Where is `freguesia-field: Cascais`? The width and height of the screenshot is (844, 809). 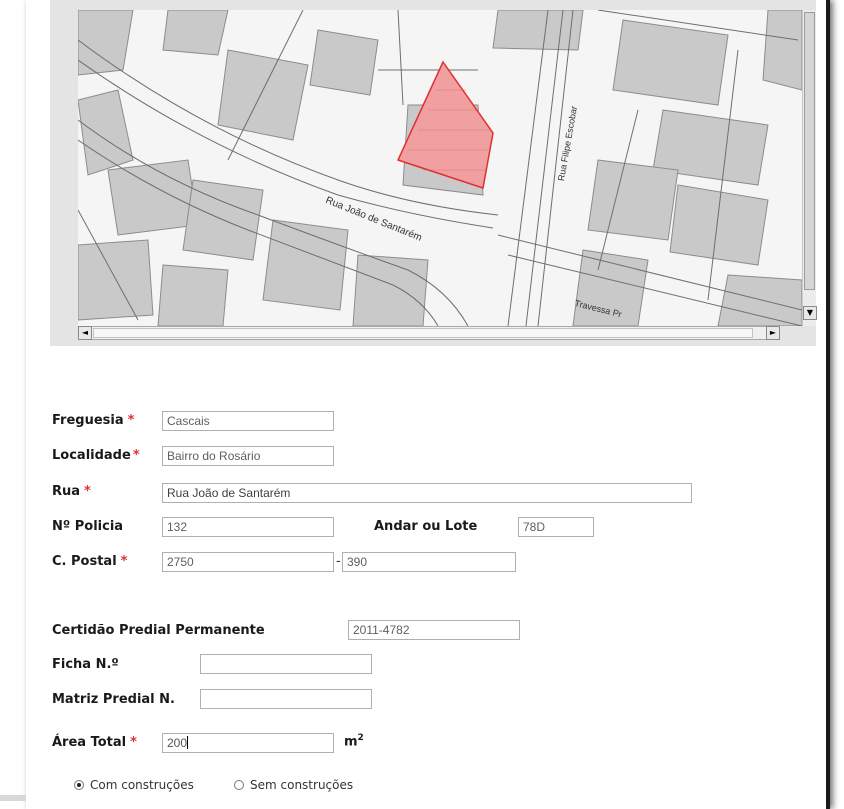
freguesia-field: Cascais is located at coordinates (248, 421).